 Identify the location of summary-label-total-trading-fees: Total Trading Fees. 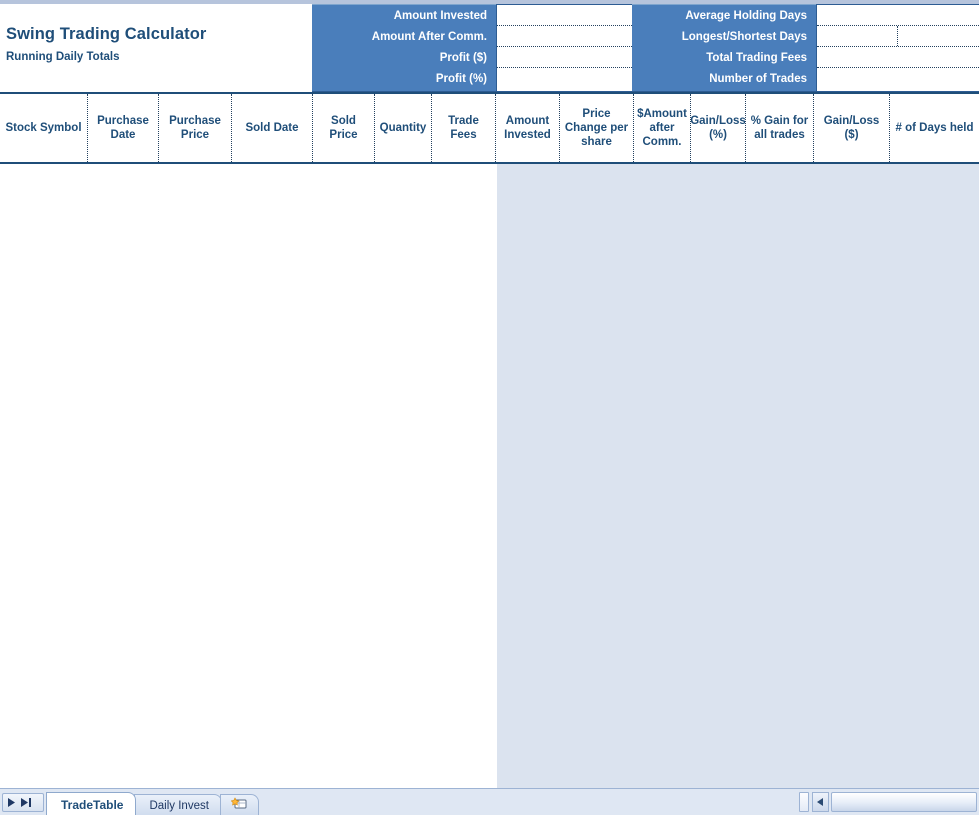
(756, 57).